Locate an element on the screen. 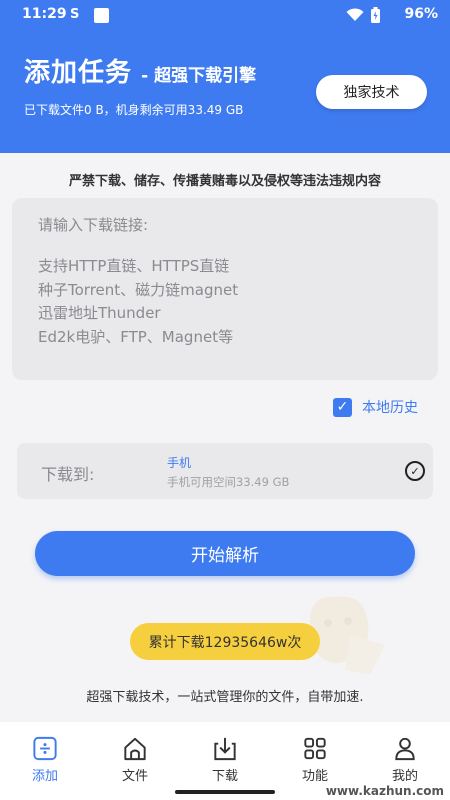 Image resolution: width=450 pixels, height=800 pixels. notification-square-icon is located at coordinates (101, 15).